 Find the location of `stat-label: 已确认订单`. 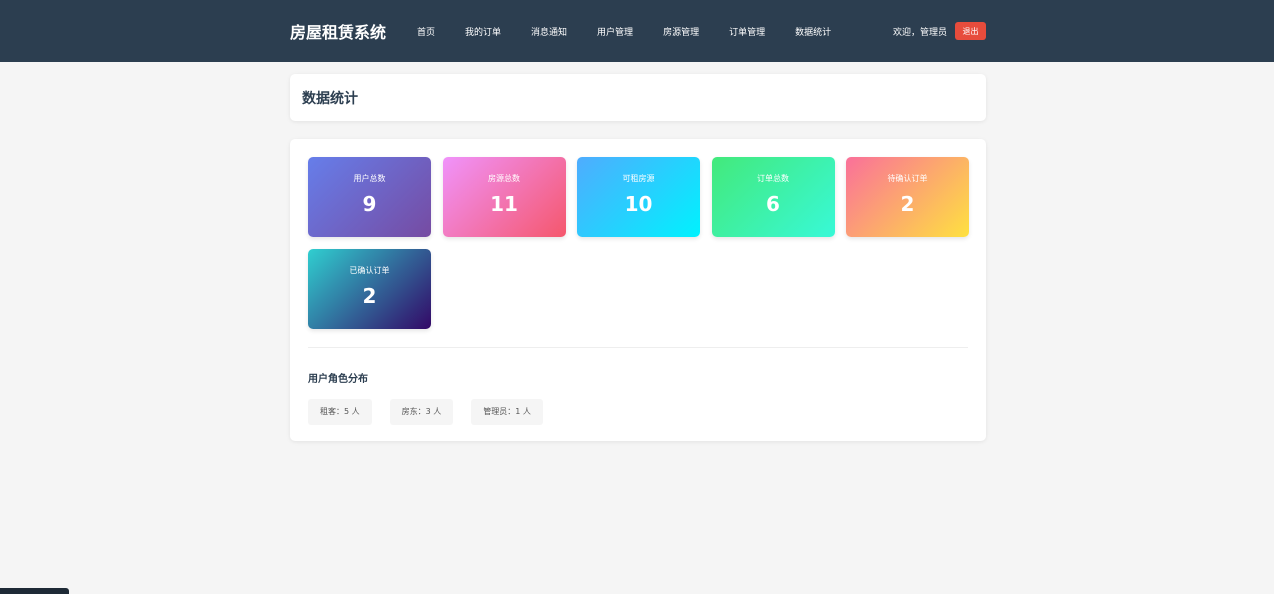

stat-label: 已确认订单 is located at coordinates (369, 270).